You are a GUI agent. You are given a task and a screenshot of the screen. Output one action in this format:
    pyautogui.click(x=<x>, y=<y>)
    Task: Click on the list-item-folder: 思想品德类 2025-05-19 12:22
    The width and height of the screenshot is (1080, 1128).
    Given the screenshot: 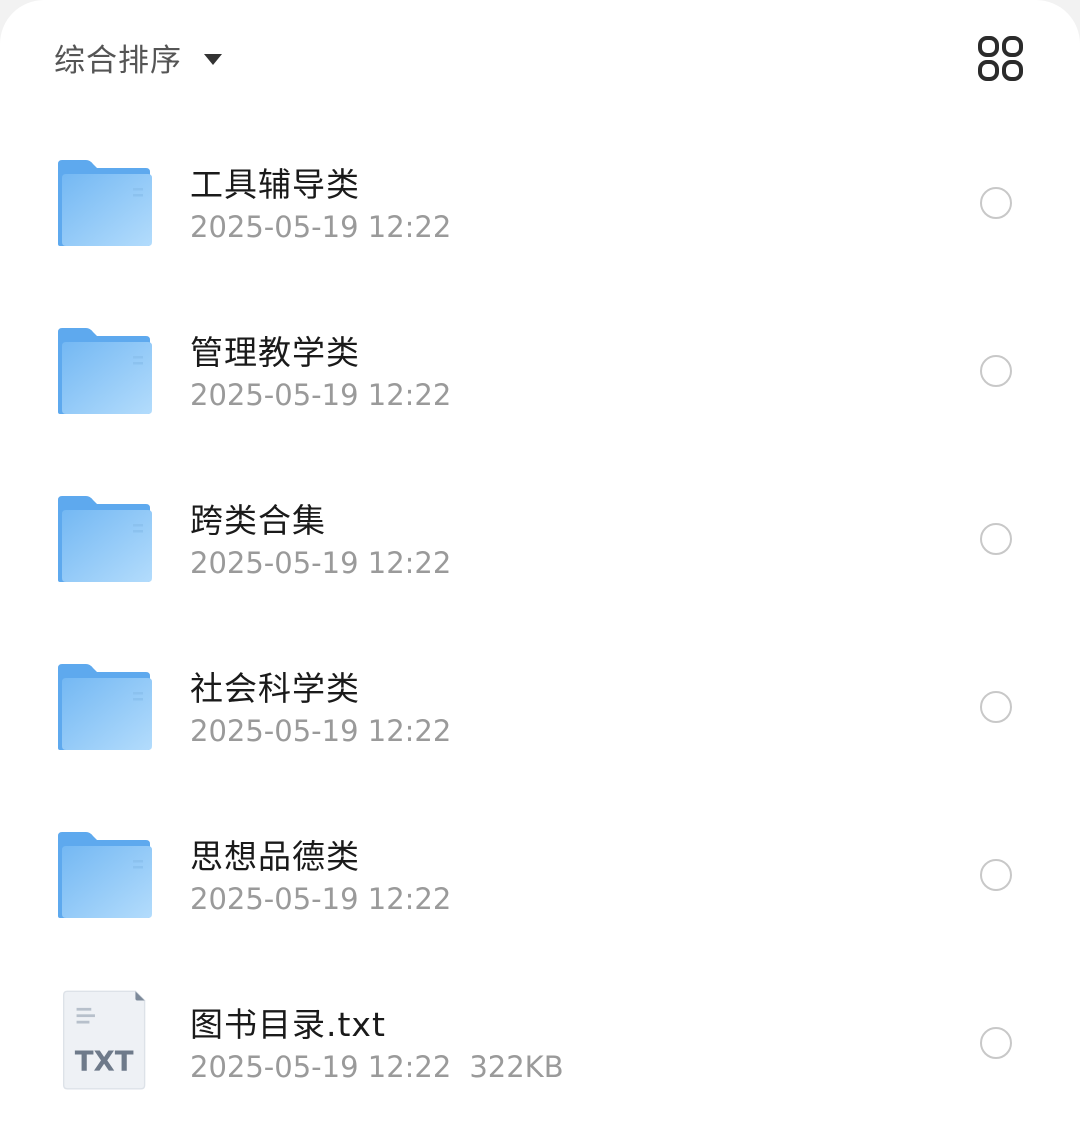 What is the action you would take?
    pyautogui.click(x=540, y=874)
    